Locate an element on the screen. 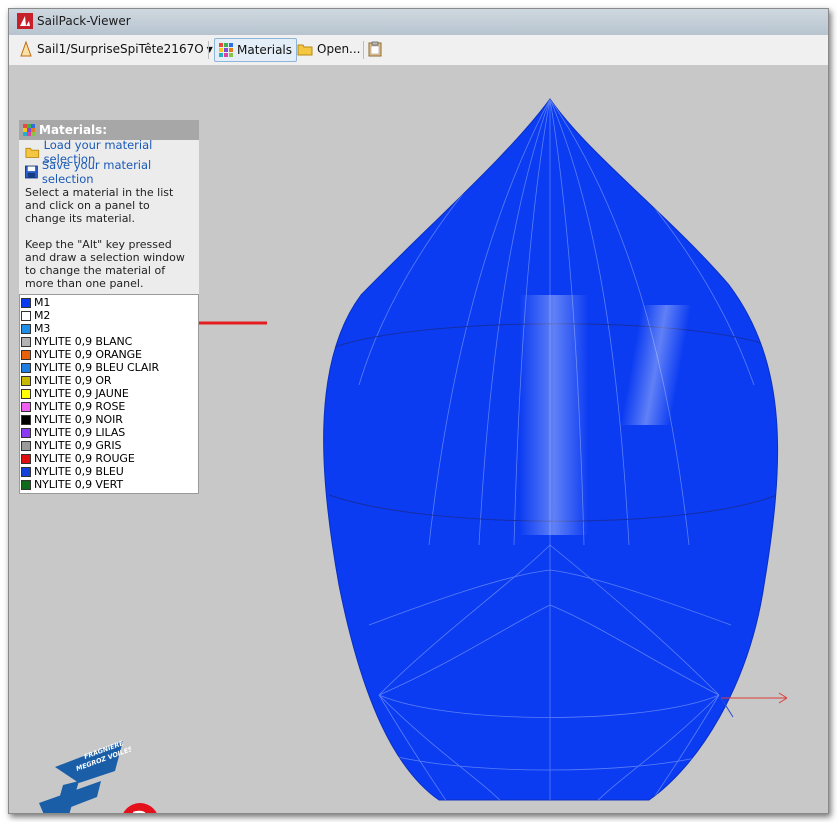 Image resolution: width=837 pixels, height=822 pixels. material-list-item: NYLITE 0,9 ROUGE is located at coordinates (109, 458).